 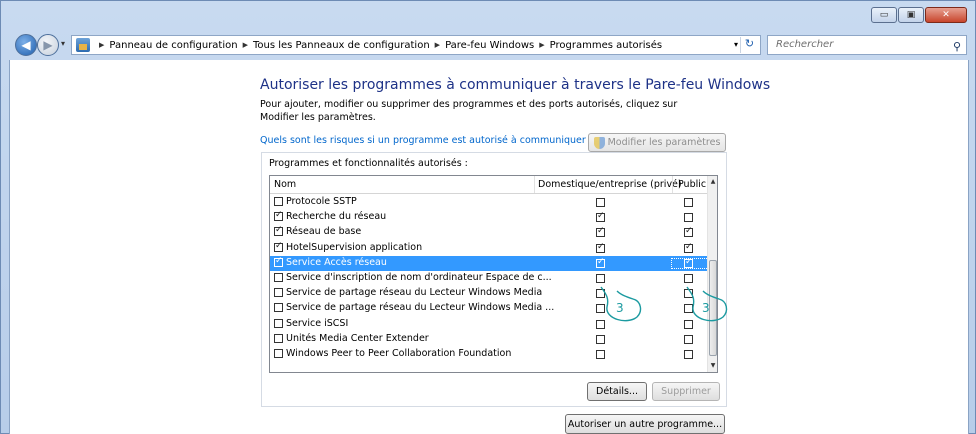 What do you see at coordinates (664, 142) in the screenshot?
I see `modify-settings-label: Modifier les paramètres` at bounding box center [664, 142].